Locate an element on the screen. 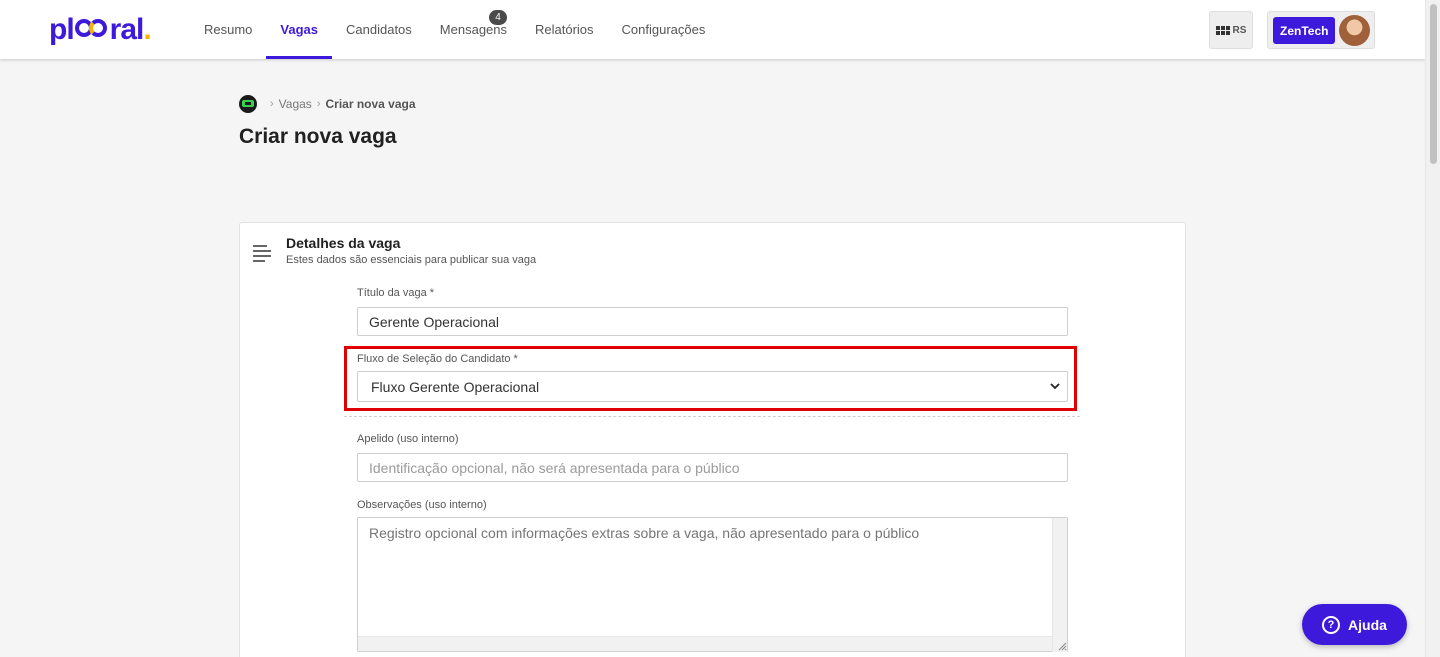 Image resolution: width=1440 pixels, height=657 pixels. nav-label: Relatórios is located at coordinates (564, 29).